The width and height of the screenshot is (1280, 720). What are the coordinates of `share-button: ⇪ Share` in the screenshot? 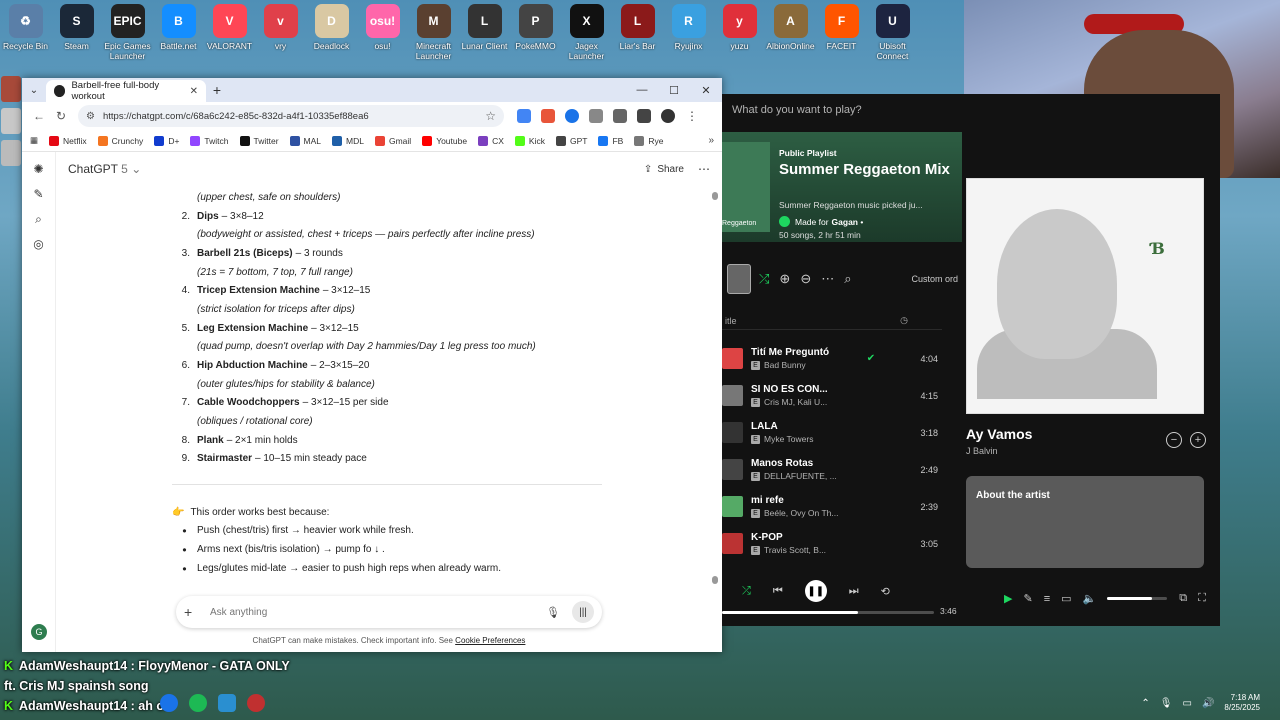 It's located at (664, 169).